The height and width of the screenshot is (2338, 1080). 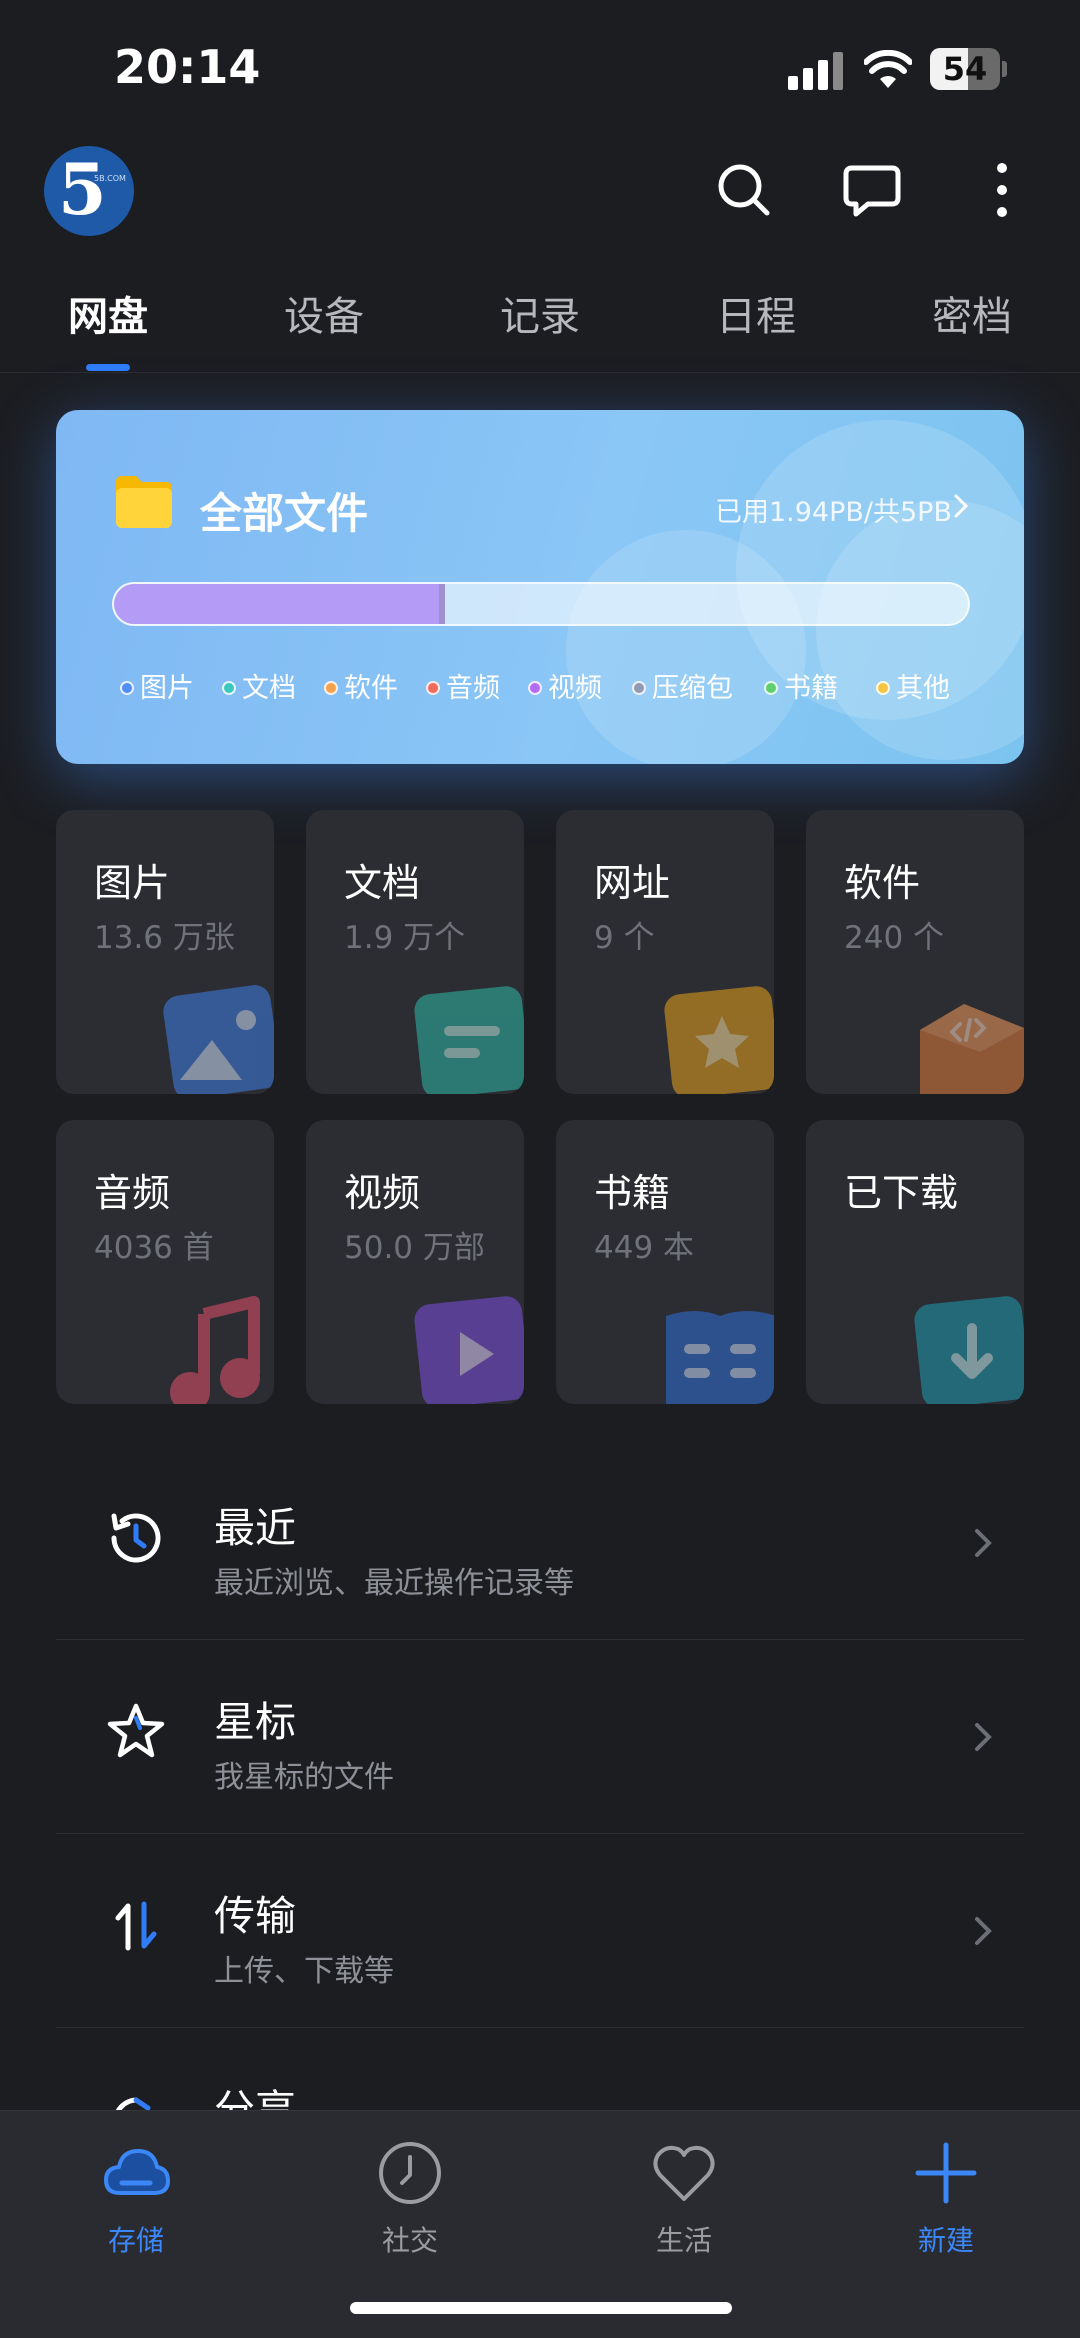 I want to click on category-websites: 网址 9 个, so click(x=665, y=952).